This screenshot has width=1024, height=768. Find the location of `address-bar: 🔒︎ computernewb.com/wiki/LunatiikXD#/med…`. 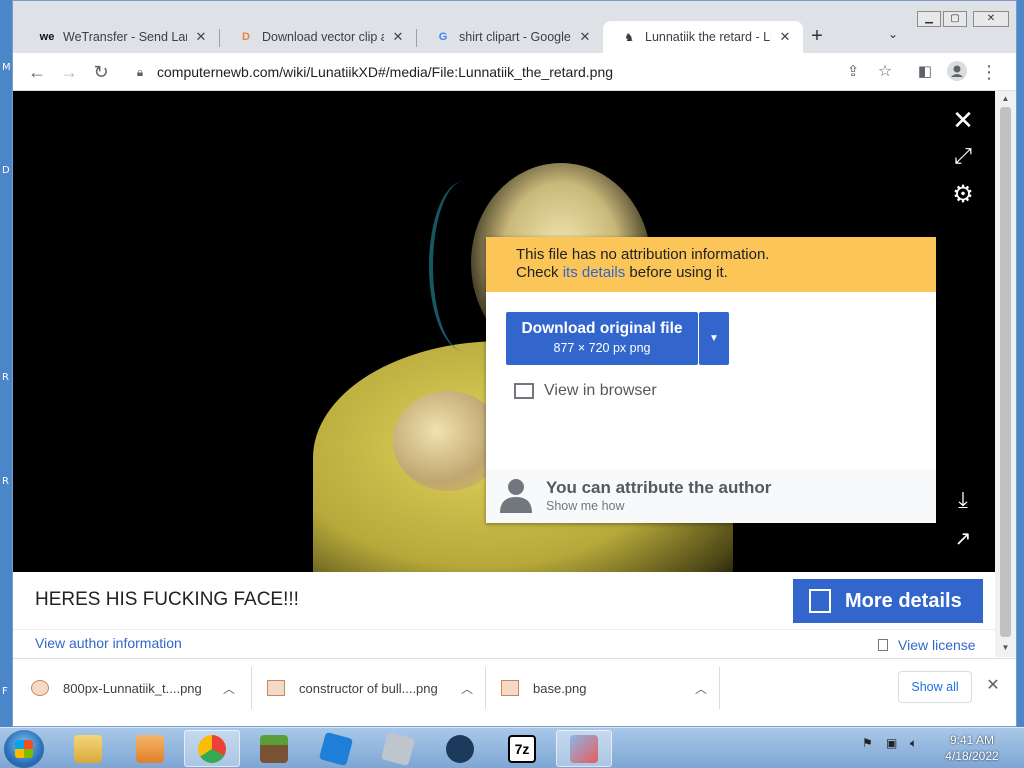

address-bar: 🔒︎ computernewb.com/wiki/LunatiikXD#/med… is located at coordinates (521, 72).